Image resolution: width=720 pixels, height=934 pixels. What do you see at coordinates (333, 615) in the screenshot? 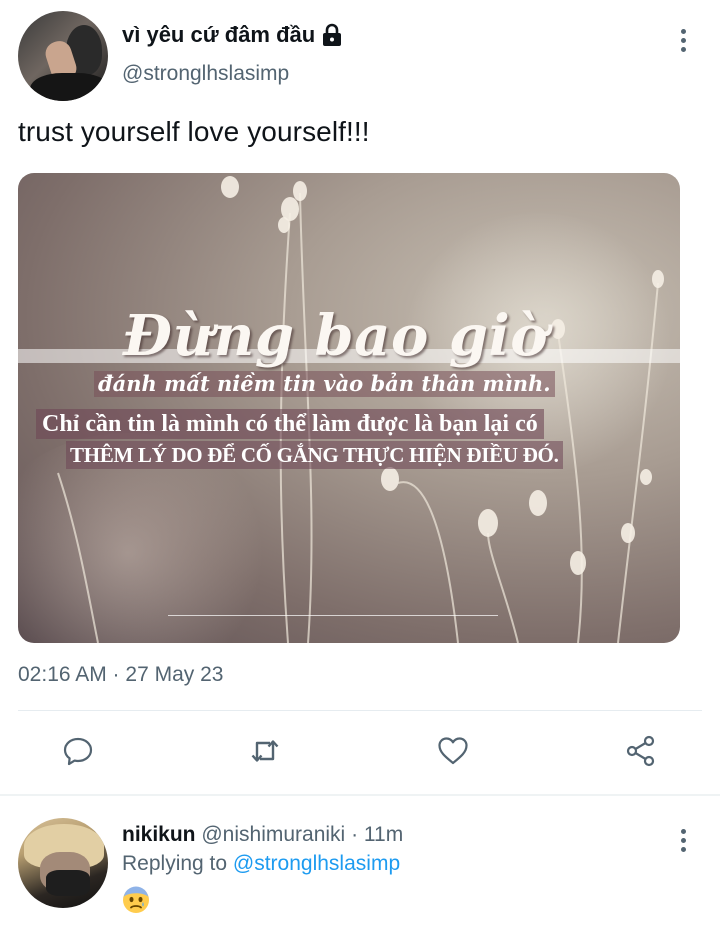
I see `image-ornament-line` at bounding box center [333, 615].